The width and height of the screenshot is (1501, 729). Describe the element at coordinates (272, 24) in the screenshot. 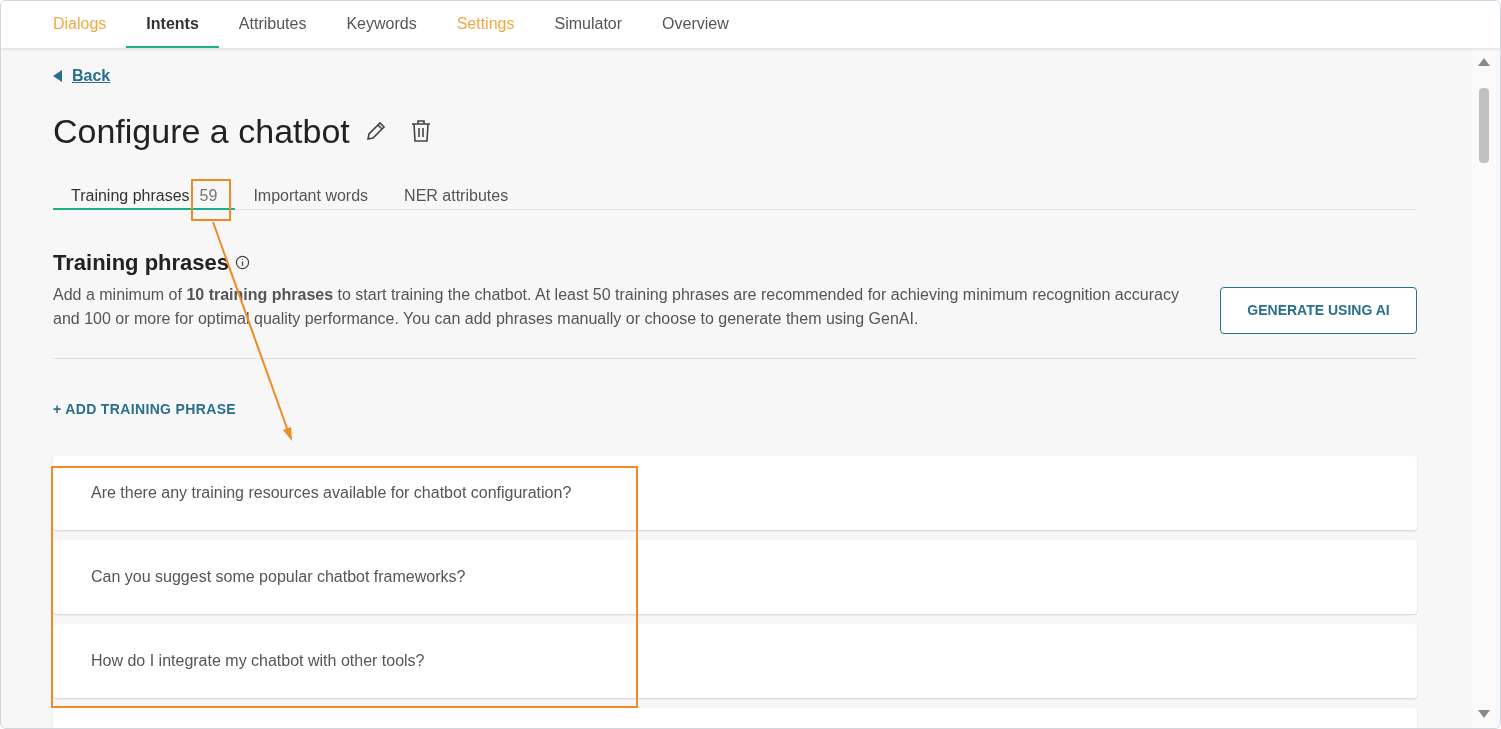

I see `nav-tab: Attributes` at that location.